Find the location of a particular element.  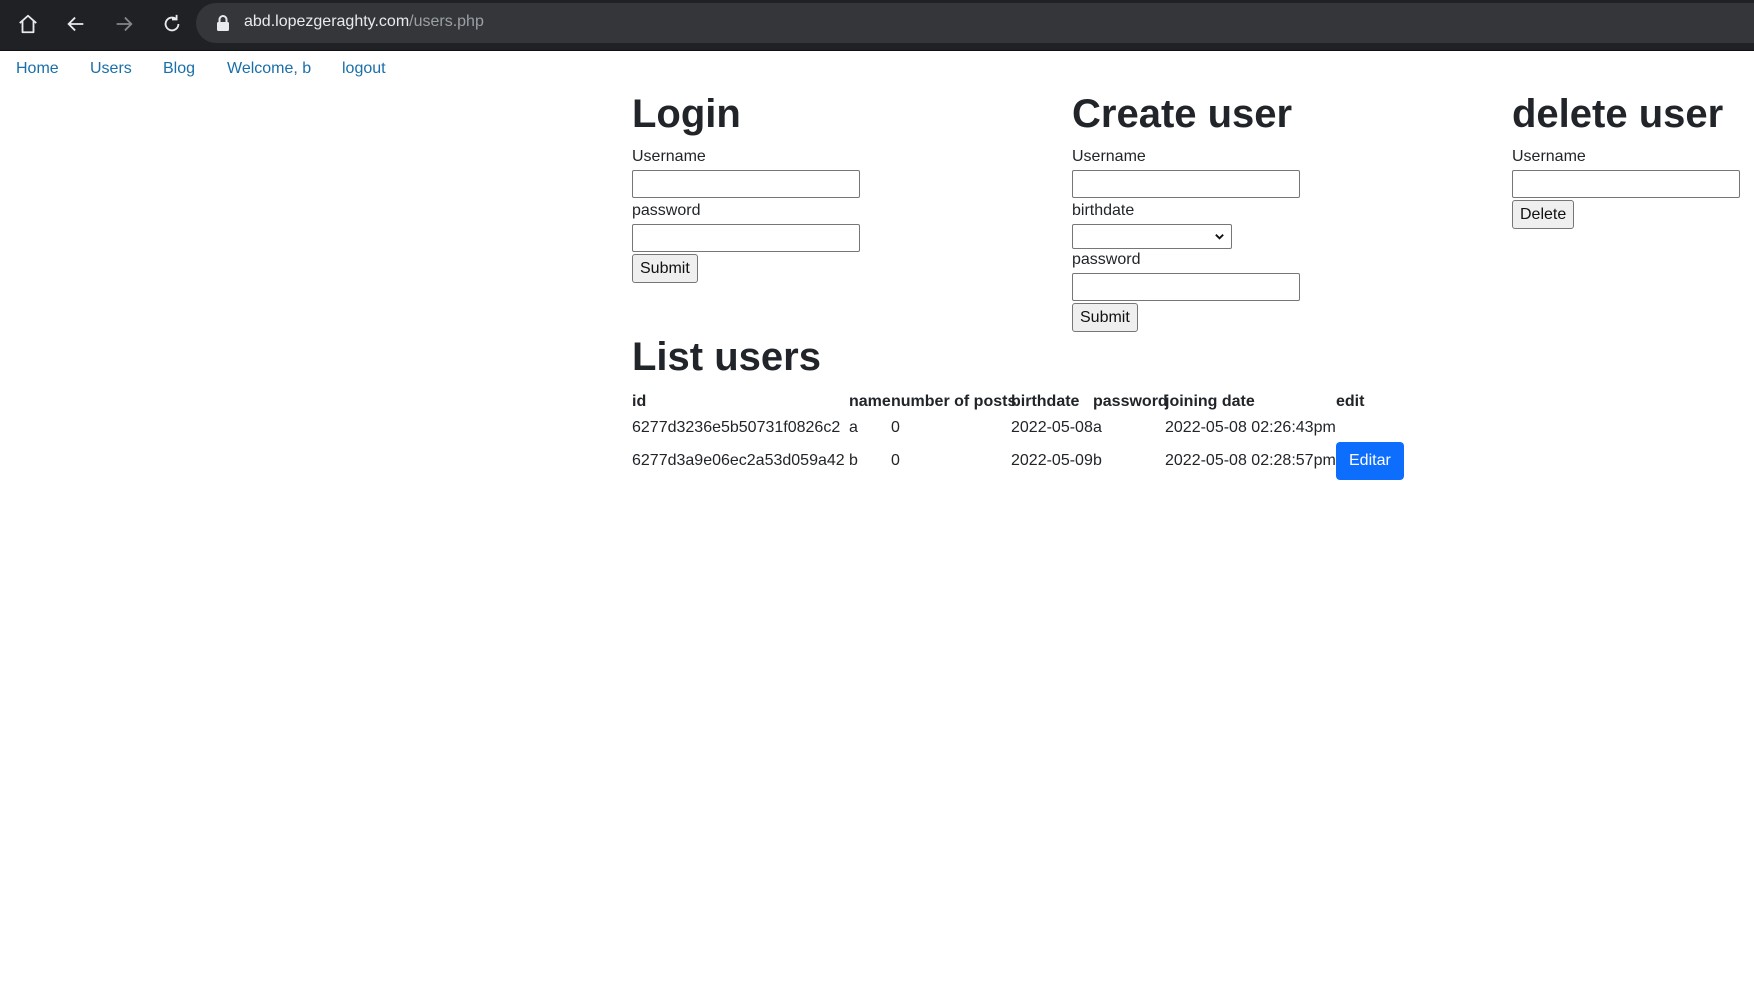

chevron-down-icon is located at coordinates (1219, 237).